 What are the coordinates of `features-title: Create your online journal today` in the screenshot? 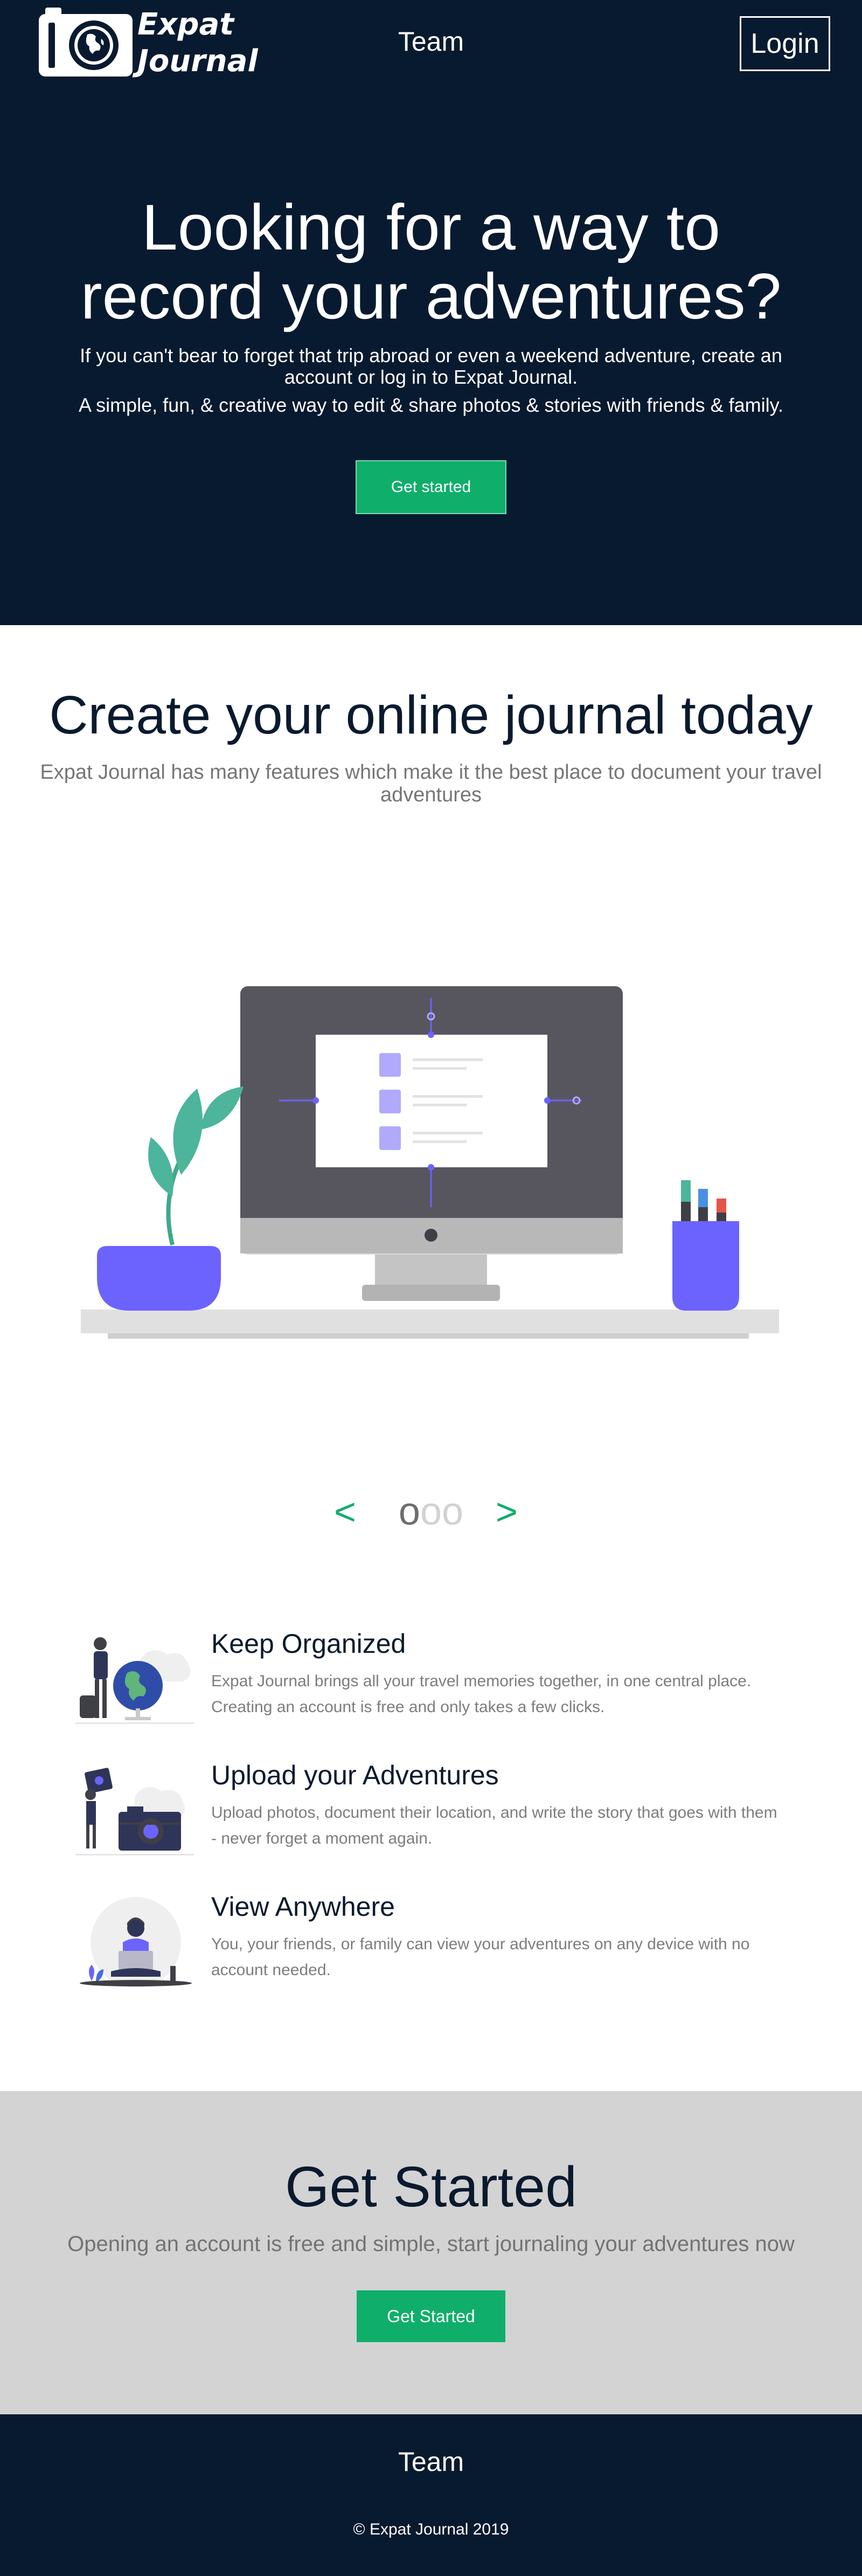 It's located at (431, 715).